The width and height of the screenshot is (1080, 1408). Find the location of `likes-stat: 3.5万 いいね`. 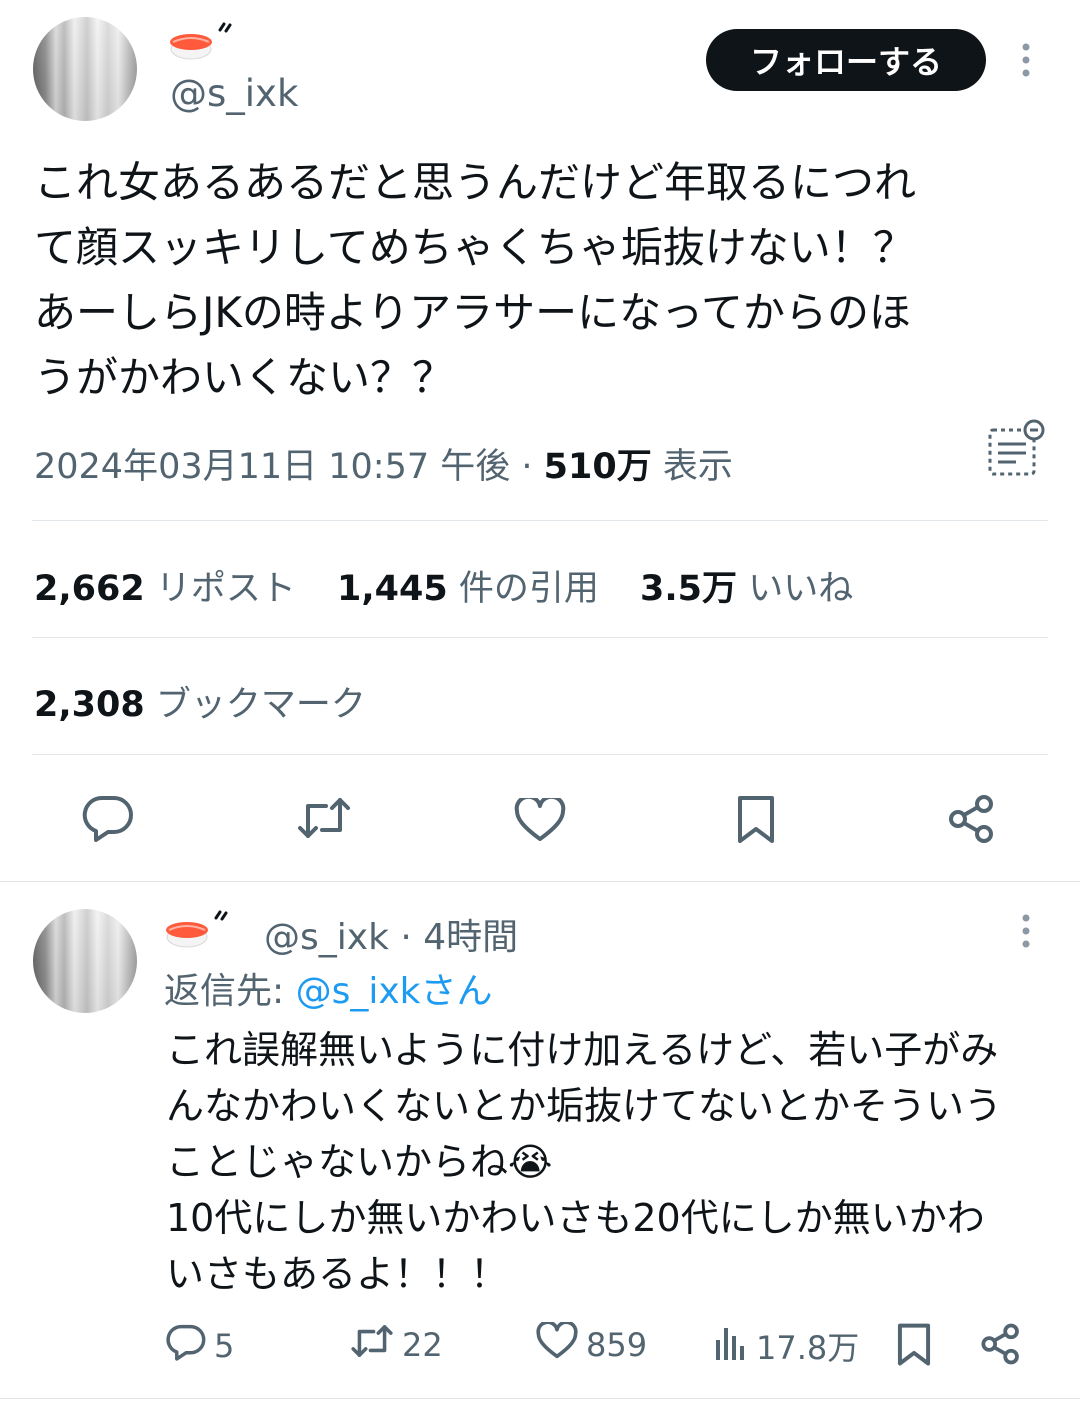

likes-stat: 3.5万 いいね is located at coordinates (746, 589).